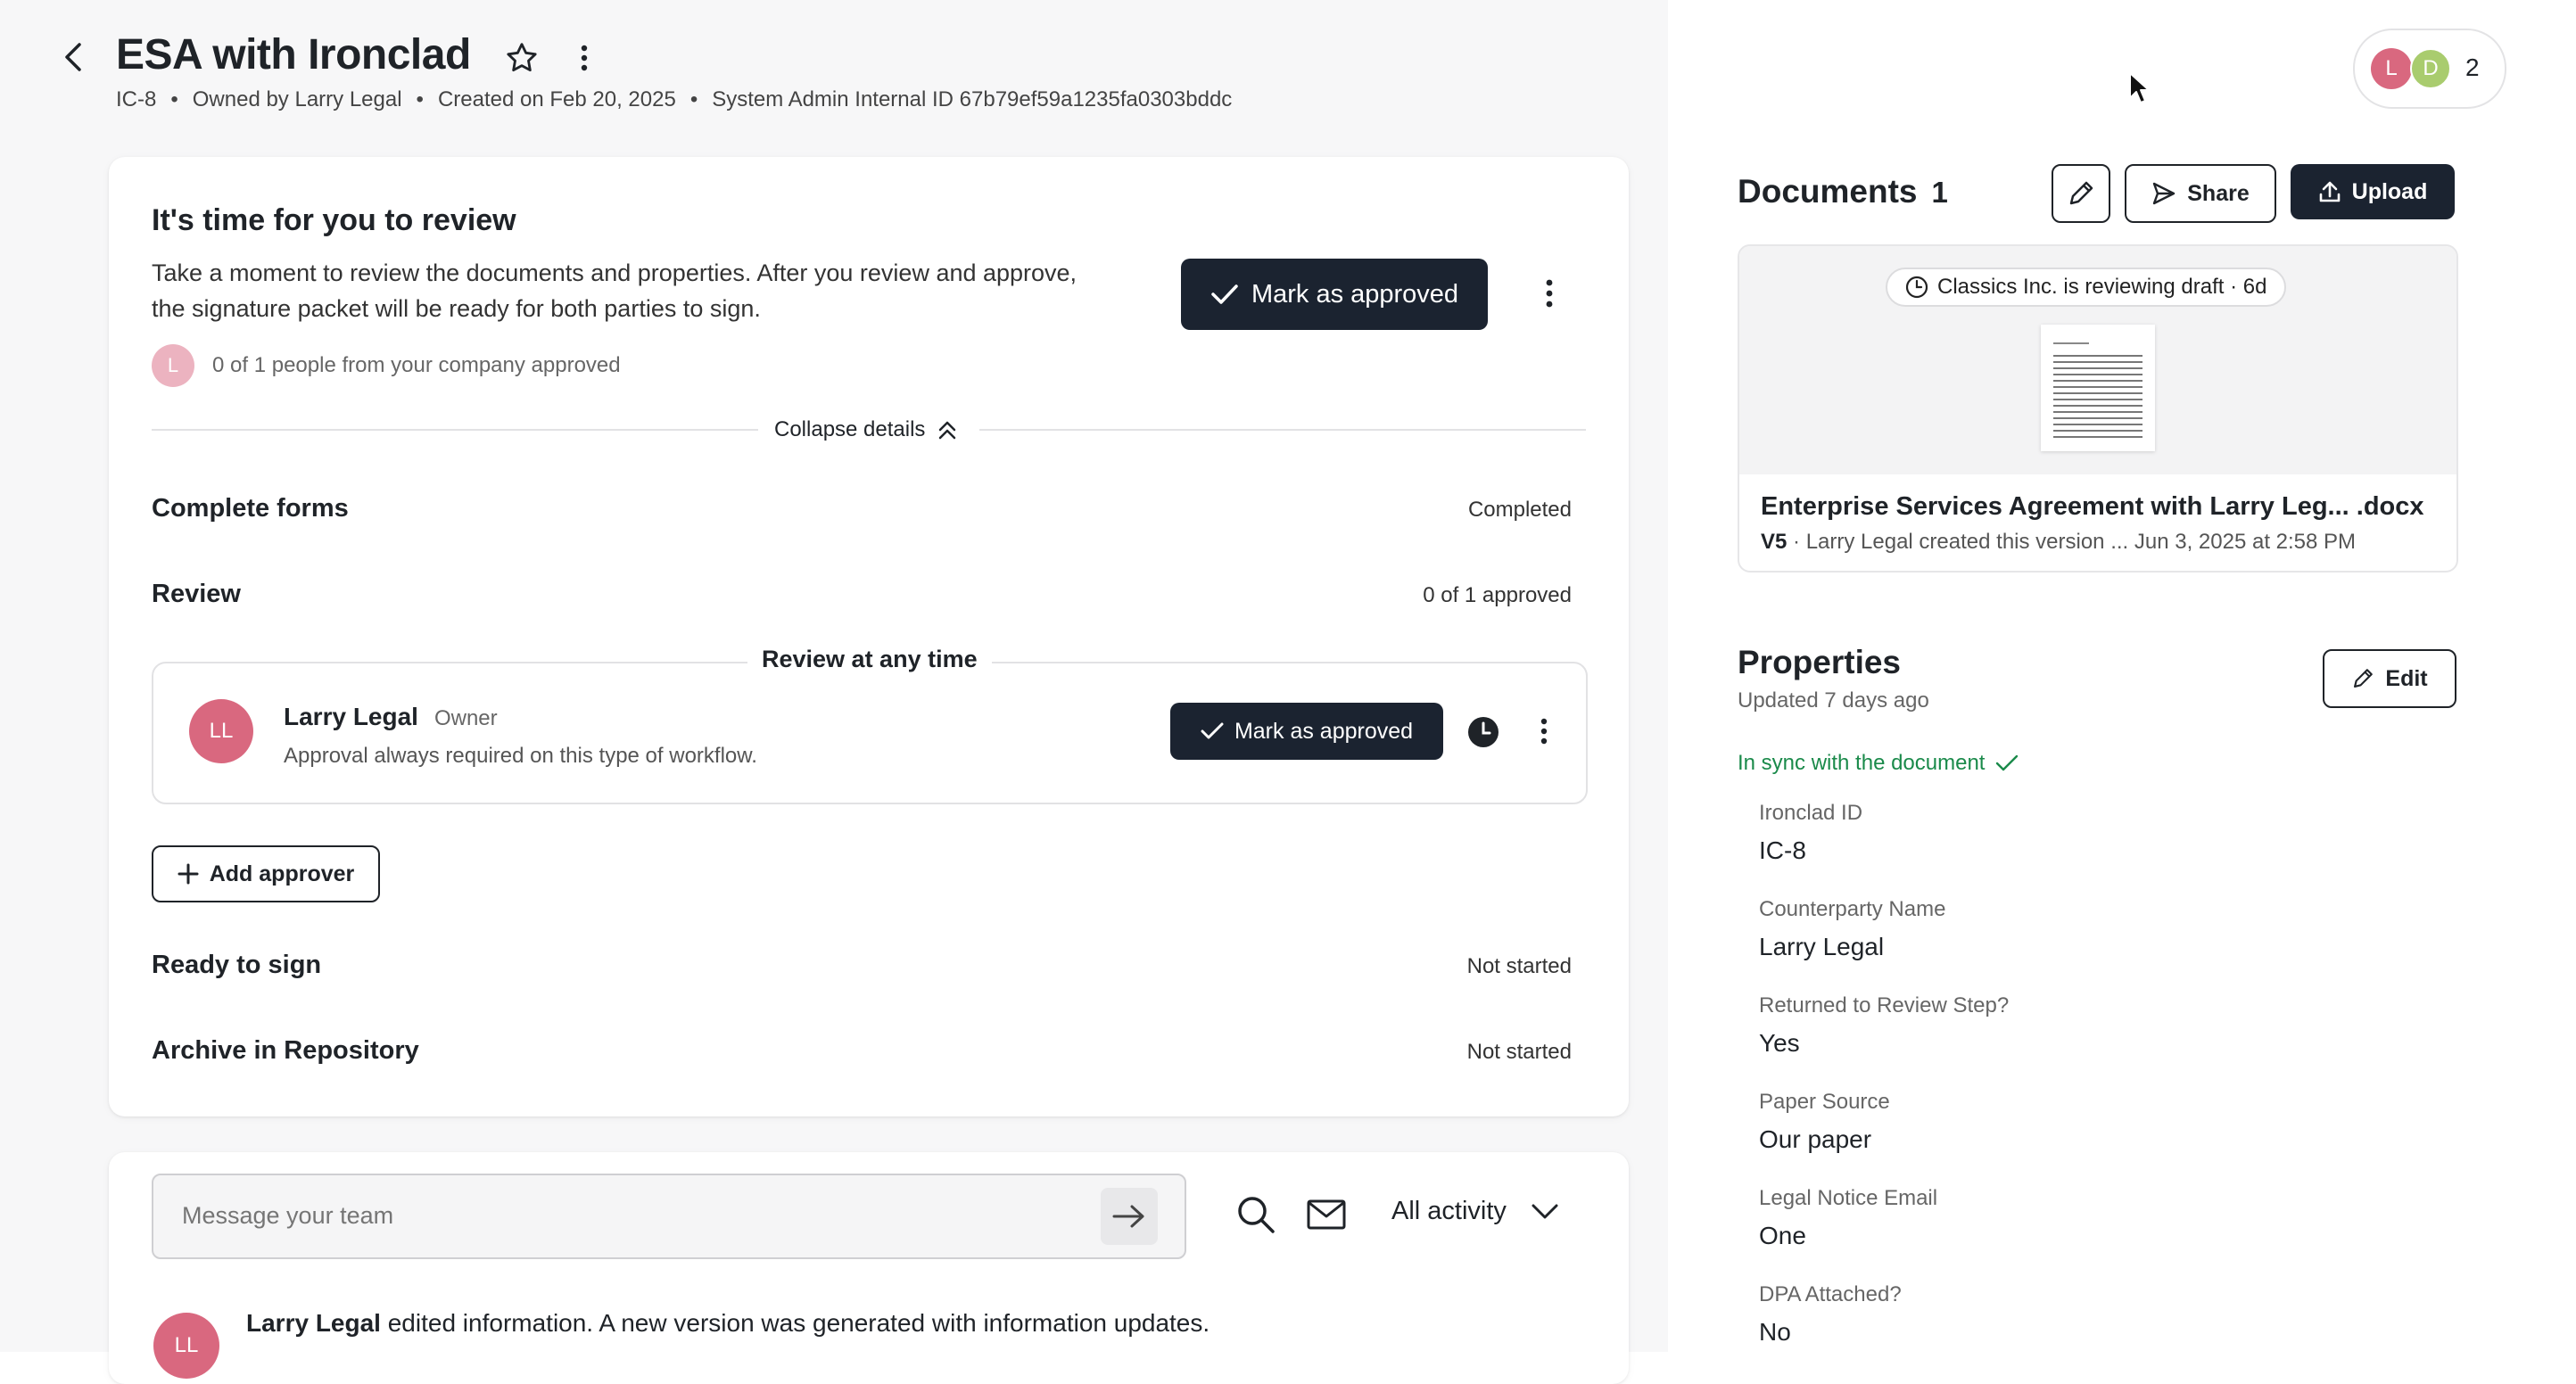 The height and width of the screenshot is (1384, 2576). Describe the element at coordinates (1327, 1214) in the screenshot. I see `email-activity-button` at that location.